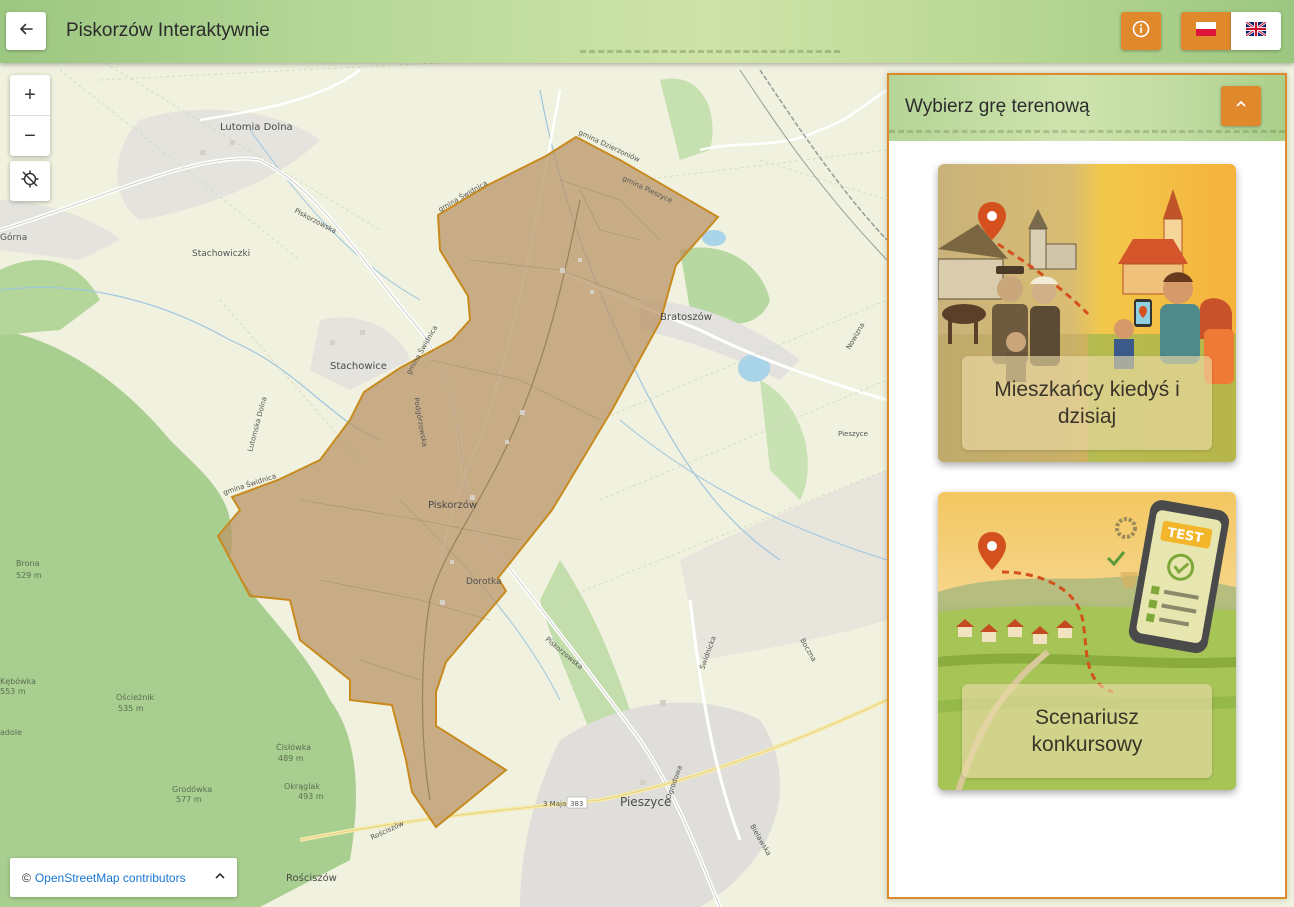 The image size is (1294, 907). What do you see at coordinates (1087, 731) in the screenshot?
I see `game-card-label: Scenariusz konkursowy` at bounding box center [1087, 731].